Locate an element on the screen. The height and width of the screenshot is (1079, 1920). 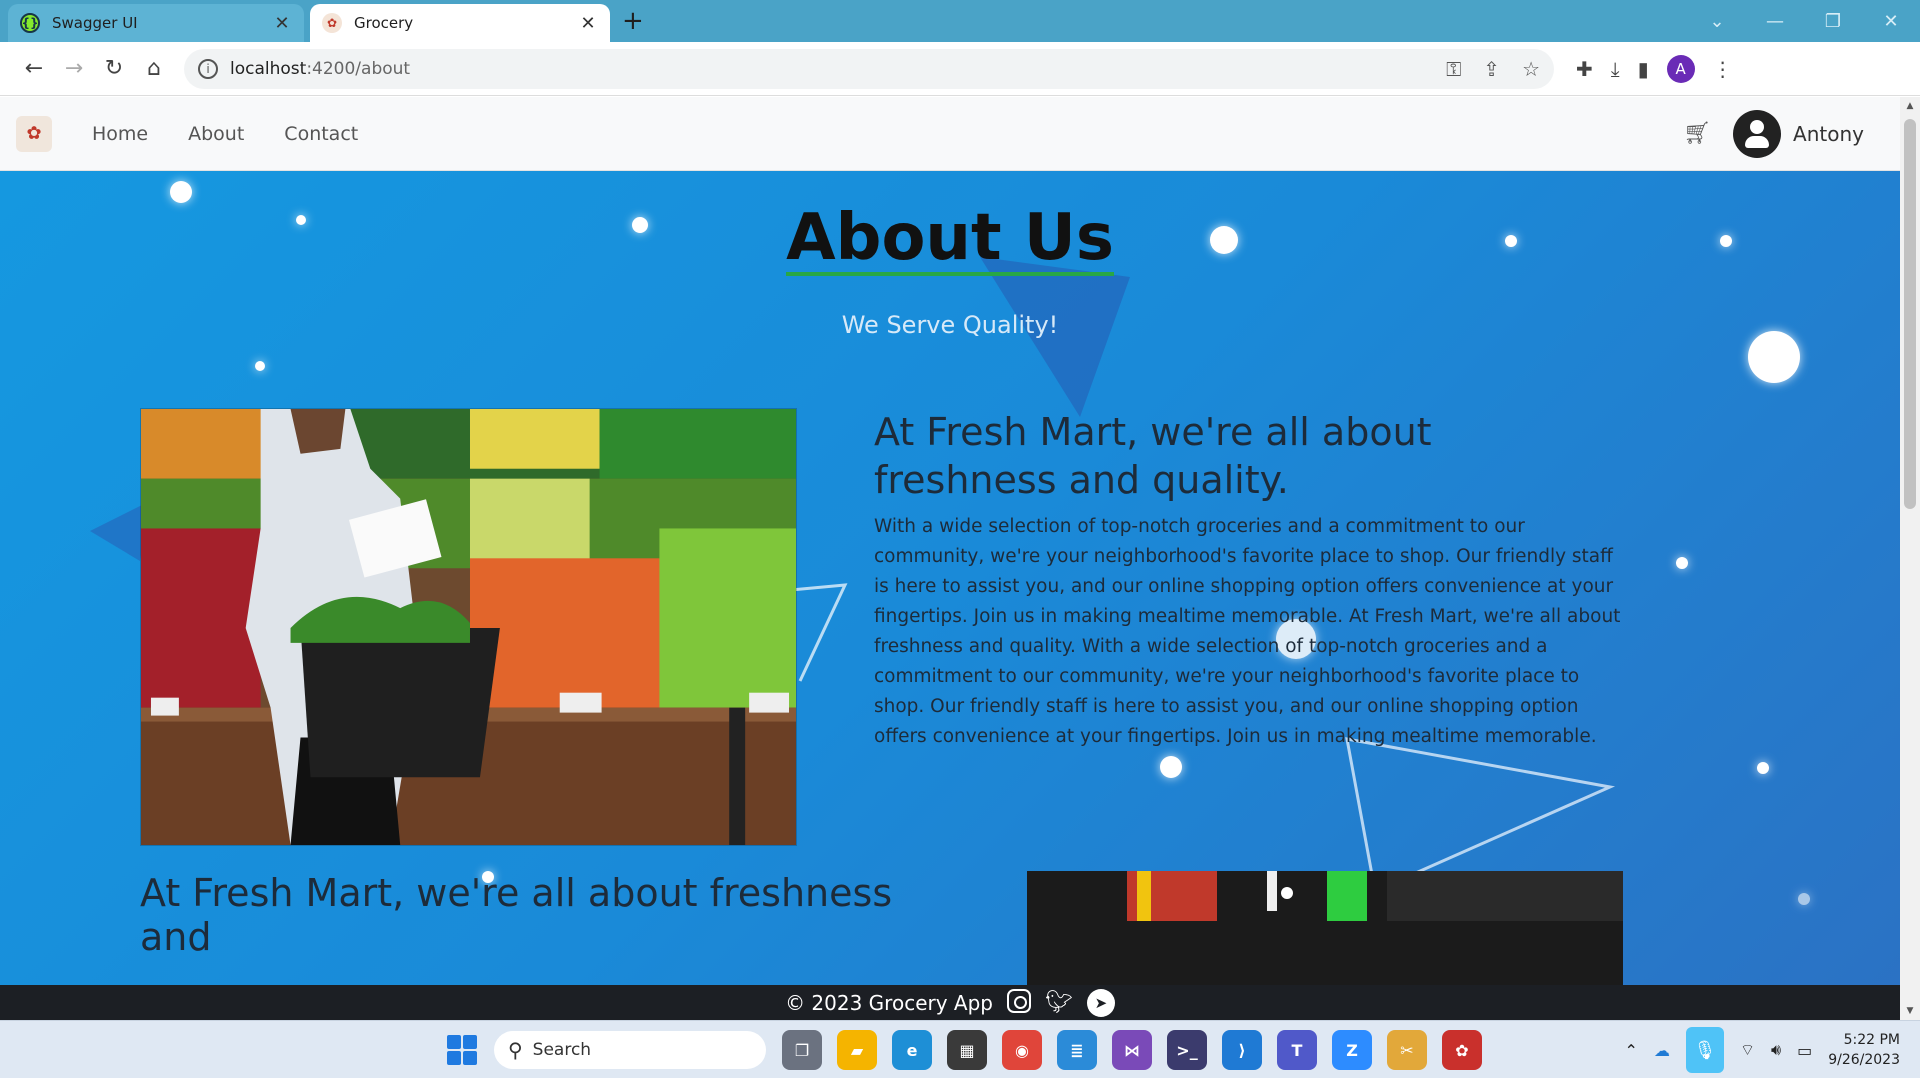
visual-studio-icon: ⋈ is located at coordinates (1132, 1050).